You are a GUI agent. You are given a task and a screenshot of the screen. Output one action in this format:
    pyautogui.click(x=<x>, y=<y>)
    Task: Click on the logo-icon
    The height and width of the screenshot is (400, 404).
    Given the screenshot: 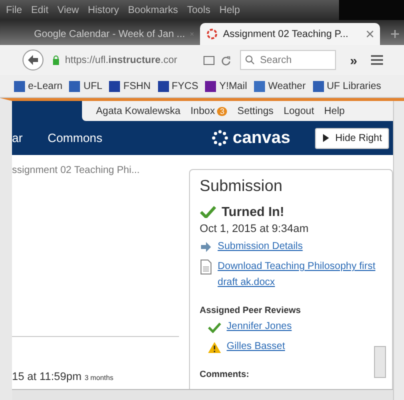 What is the action you would take?
    pyautogui.click(x=219, y=138)
    